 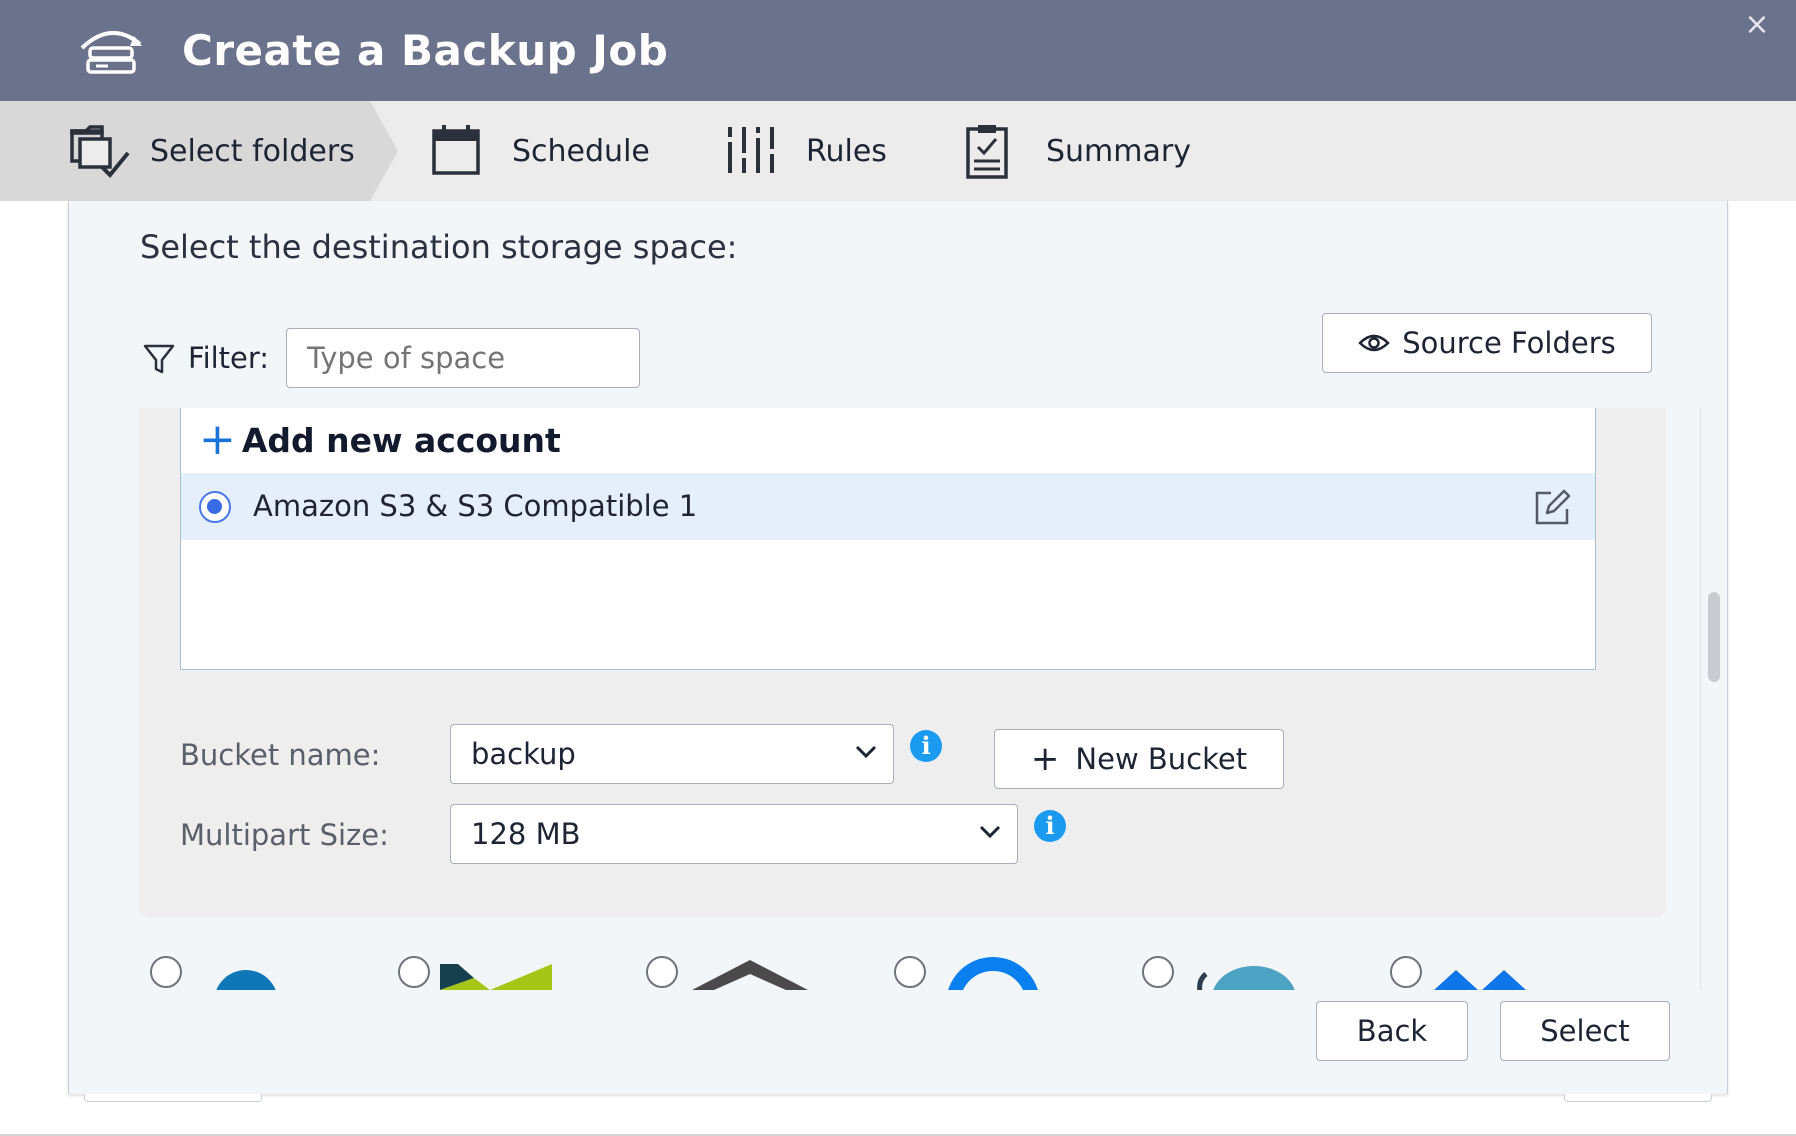 I want to click on folder-check-icon, so click(x=100, y=151).